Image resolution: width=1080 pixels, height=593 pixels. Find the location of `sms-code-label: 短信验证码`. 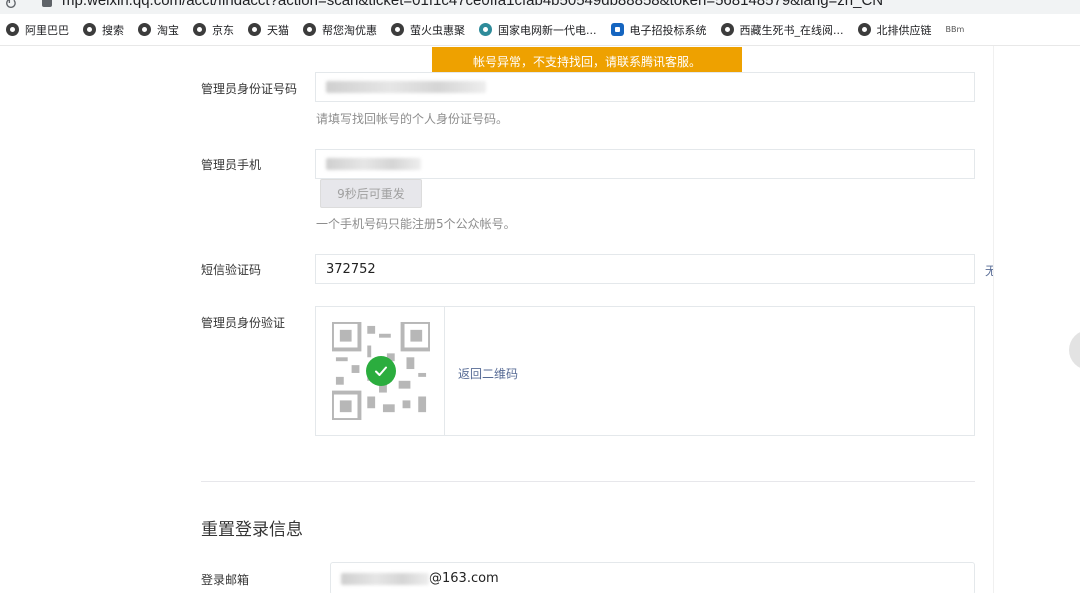

sms-code-label: 短信验证码 is located at coordinates (231, 270).